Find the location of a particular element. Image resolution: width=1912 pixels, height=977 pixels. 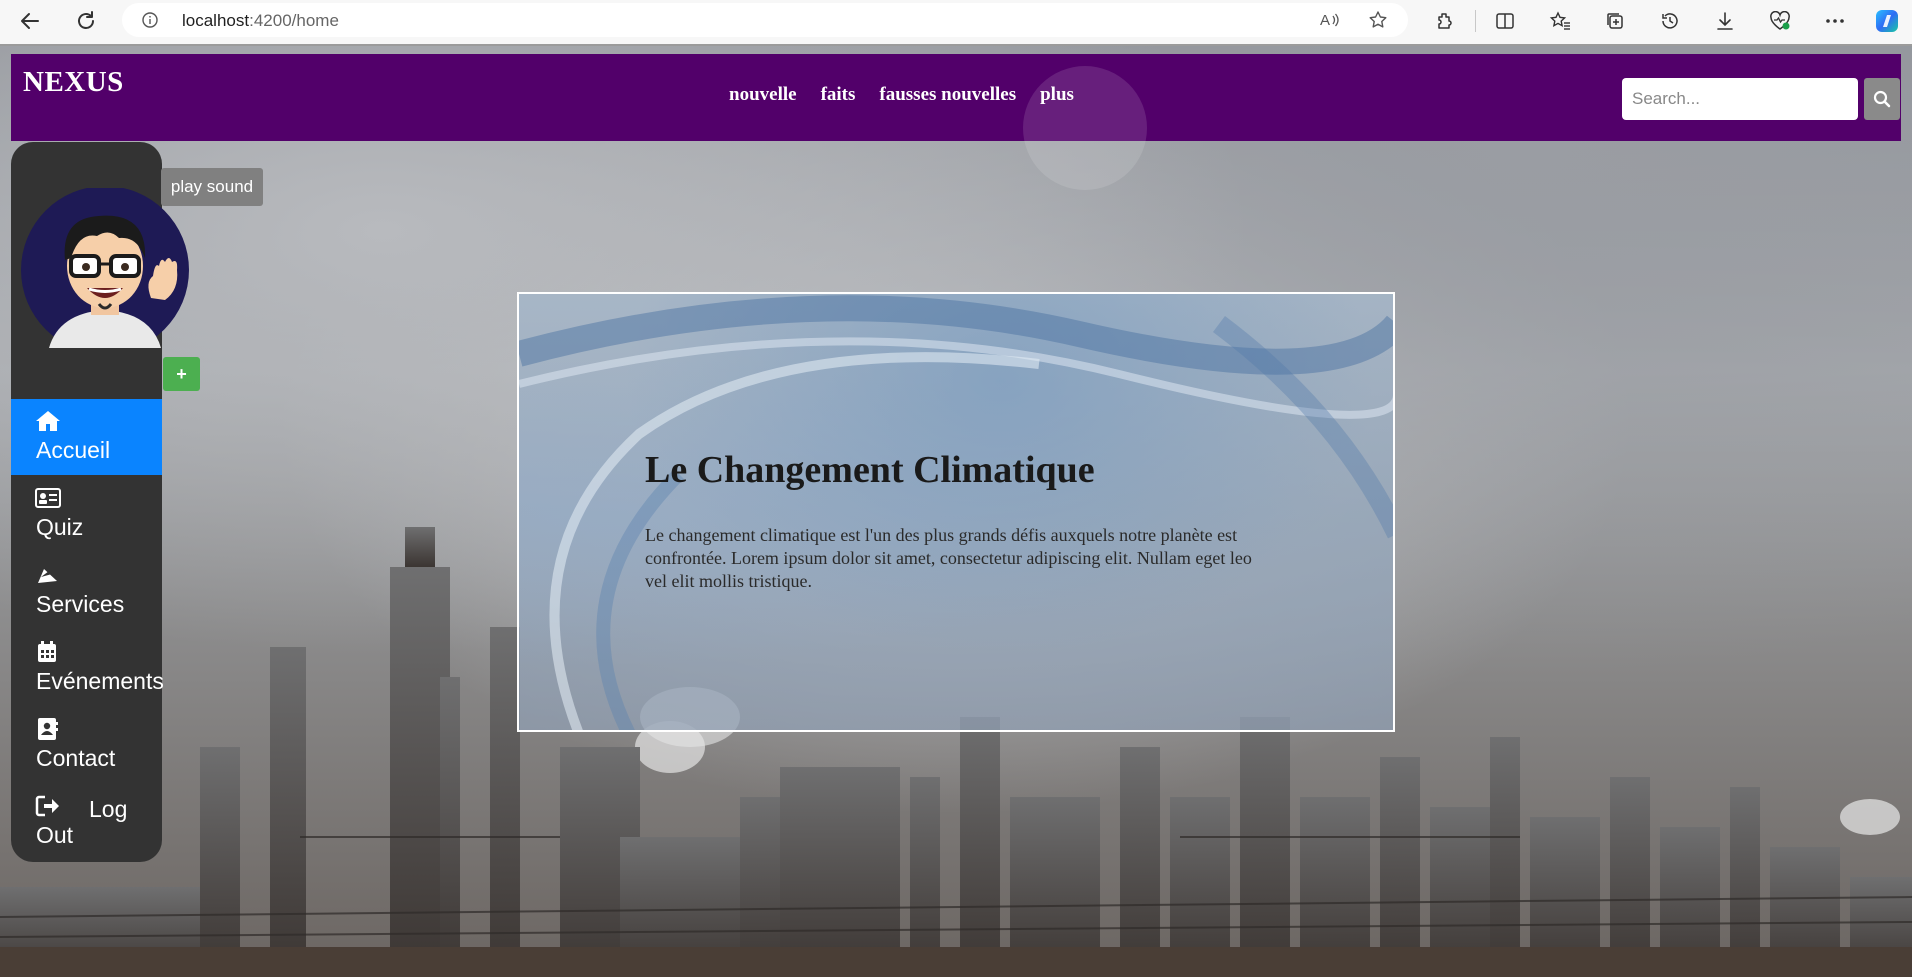

collections-icon is located at coordinates (1615, 21).